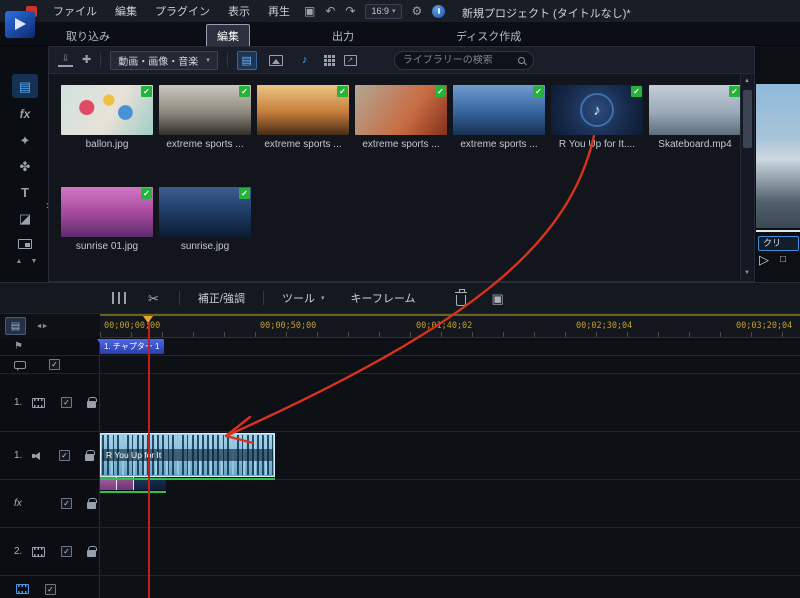 The width and height of the screenshot is (800, 598). What do you see at coordinates (25, 140) in the screenshot?
I see `sidebar-item-pip-objects: ✦` at bounding box center [25, 140].